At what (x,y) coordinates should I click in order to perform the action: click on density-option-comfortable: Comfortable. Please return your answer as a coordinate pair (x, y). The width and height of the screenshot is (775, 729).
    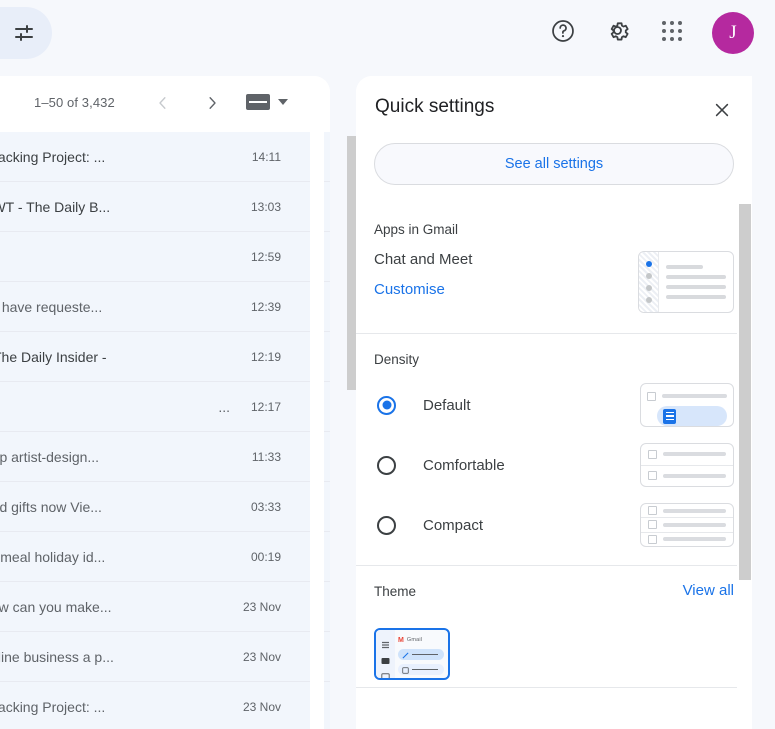
    Looking at the image, I should click on (554, 465).